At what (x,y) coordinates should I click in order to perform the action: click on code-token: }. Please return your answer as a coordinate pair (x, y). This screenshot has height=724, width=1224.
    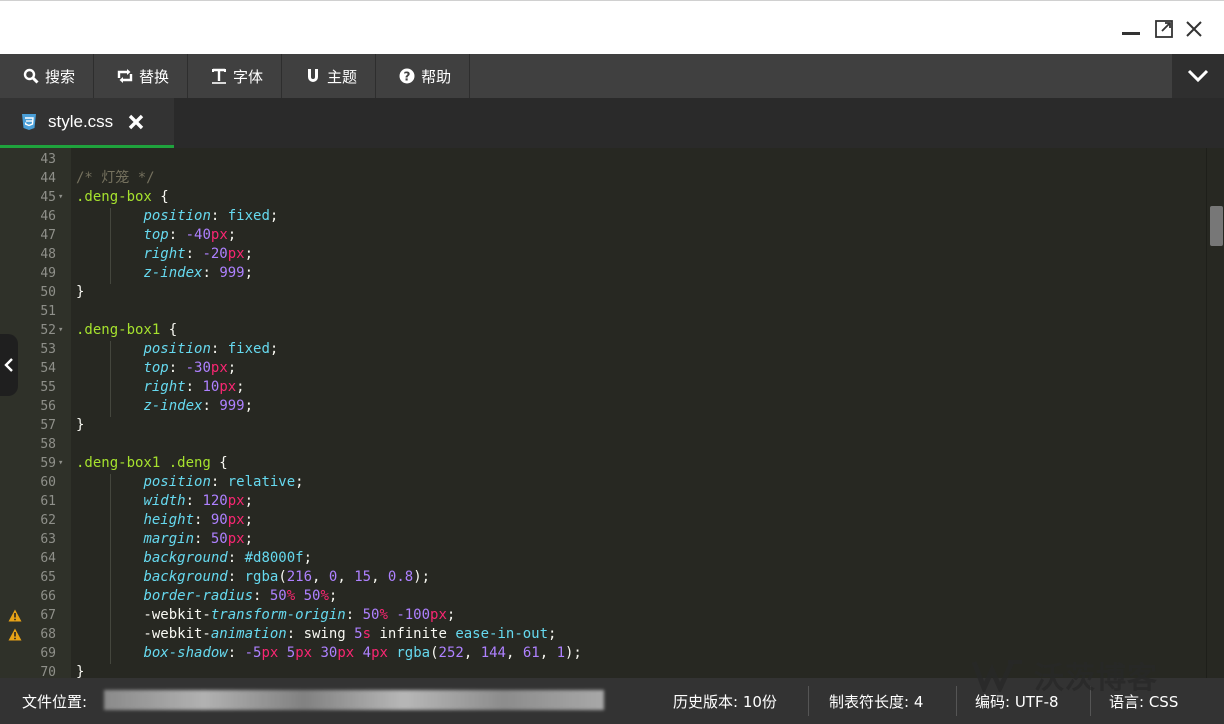
    Looking at the image, I should click on (80, 671).